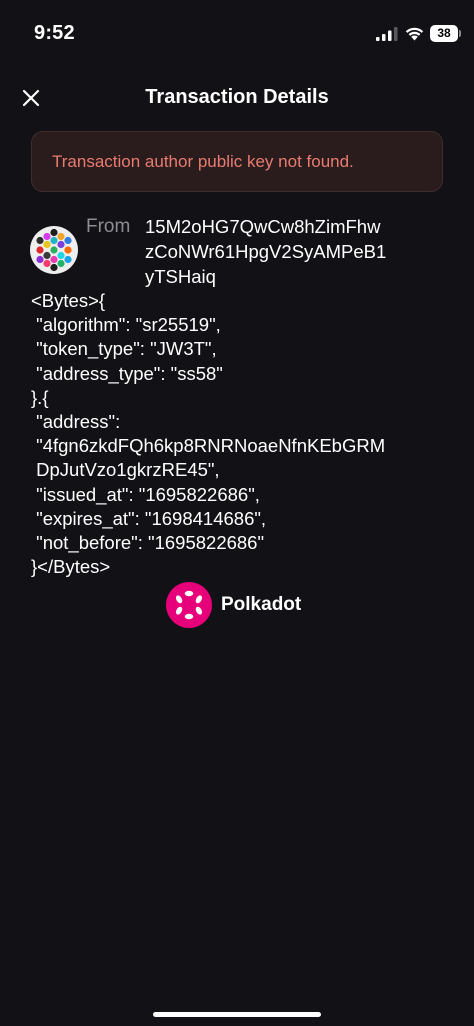 The image size is (474, 1026). Describe the element at coordinates (68, 300) in the screenshot. I see `message-line: <Bytes>{` at that location.